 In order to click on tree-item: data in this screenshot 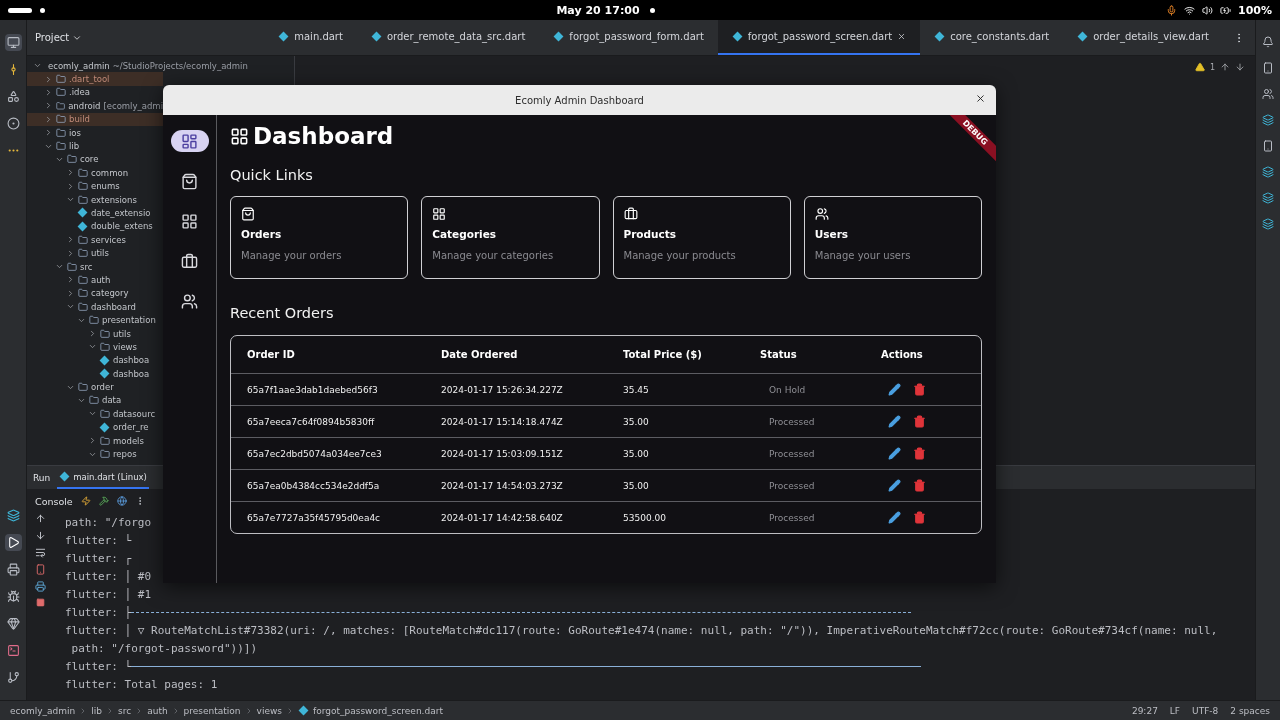, I will do `click(112, 400)`.